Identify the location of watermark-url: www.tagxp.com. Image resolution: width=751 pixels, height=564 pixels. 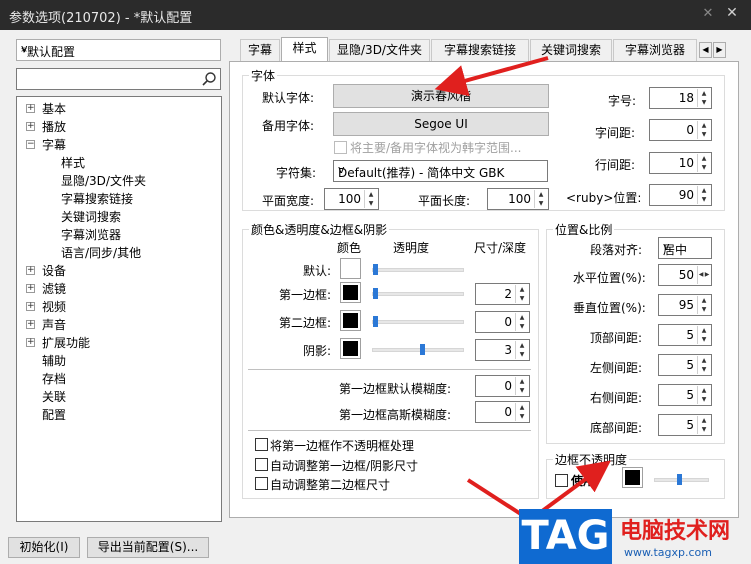
(668, 552).